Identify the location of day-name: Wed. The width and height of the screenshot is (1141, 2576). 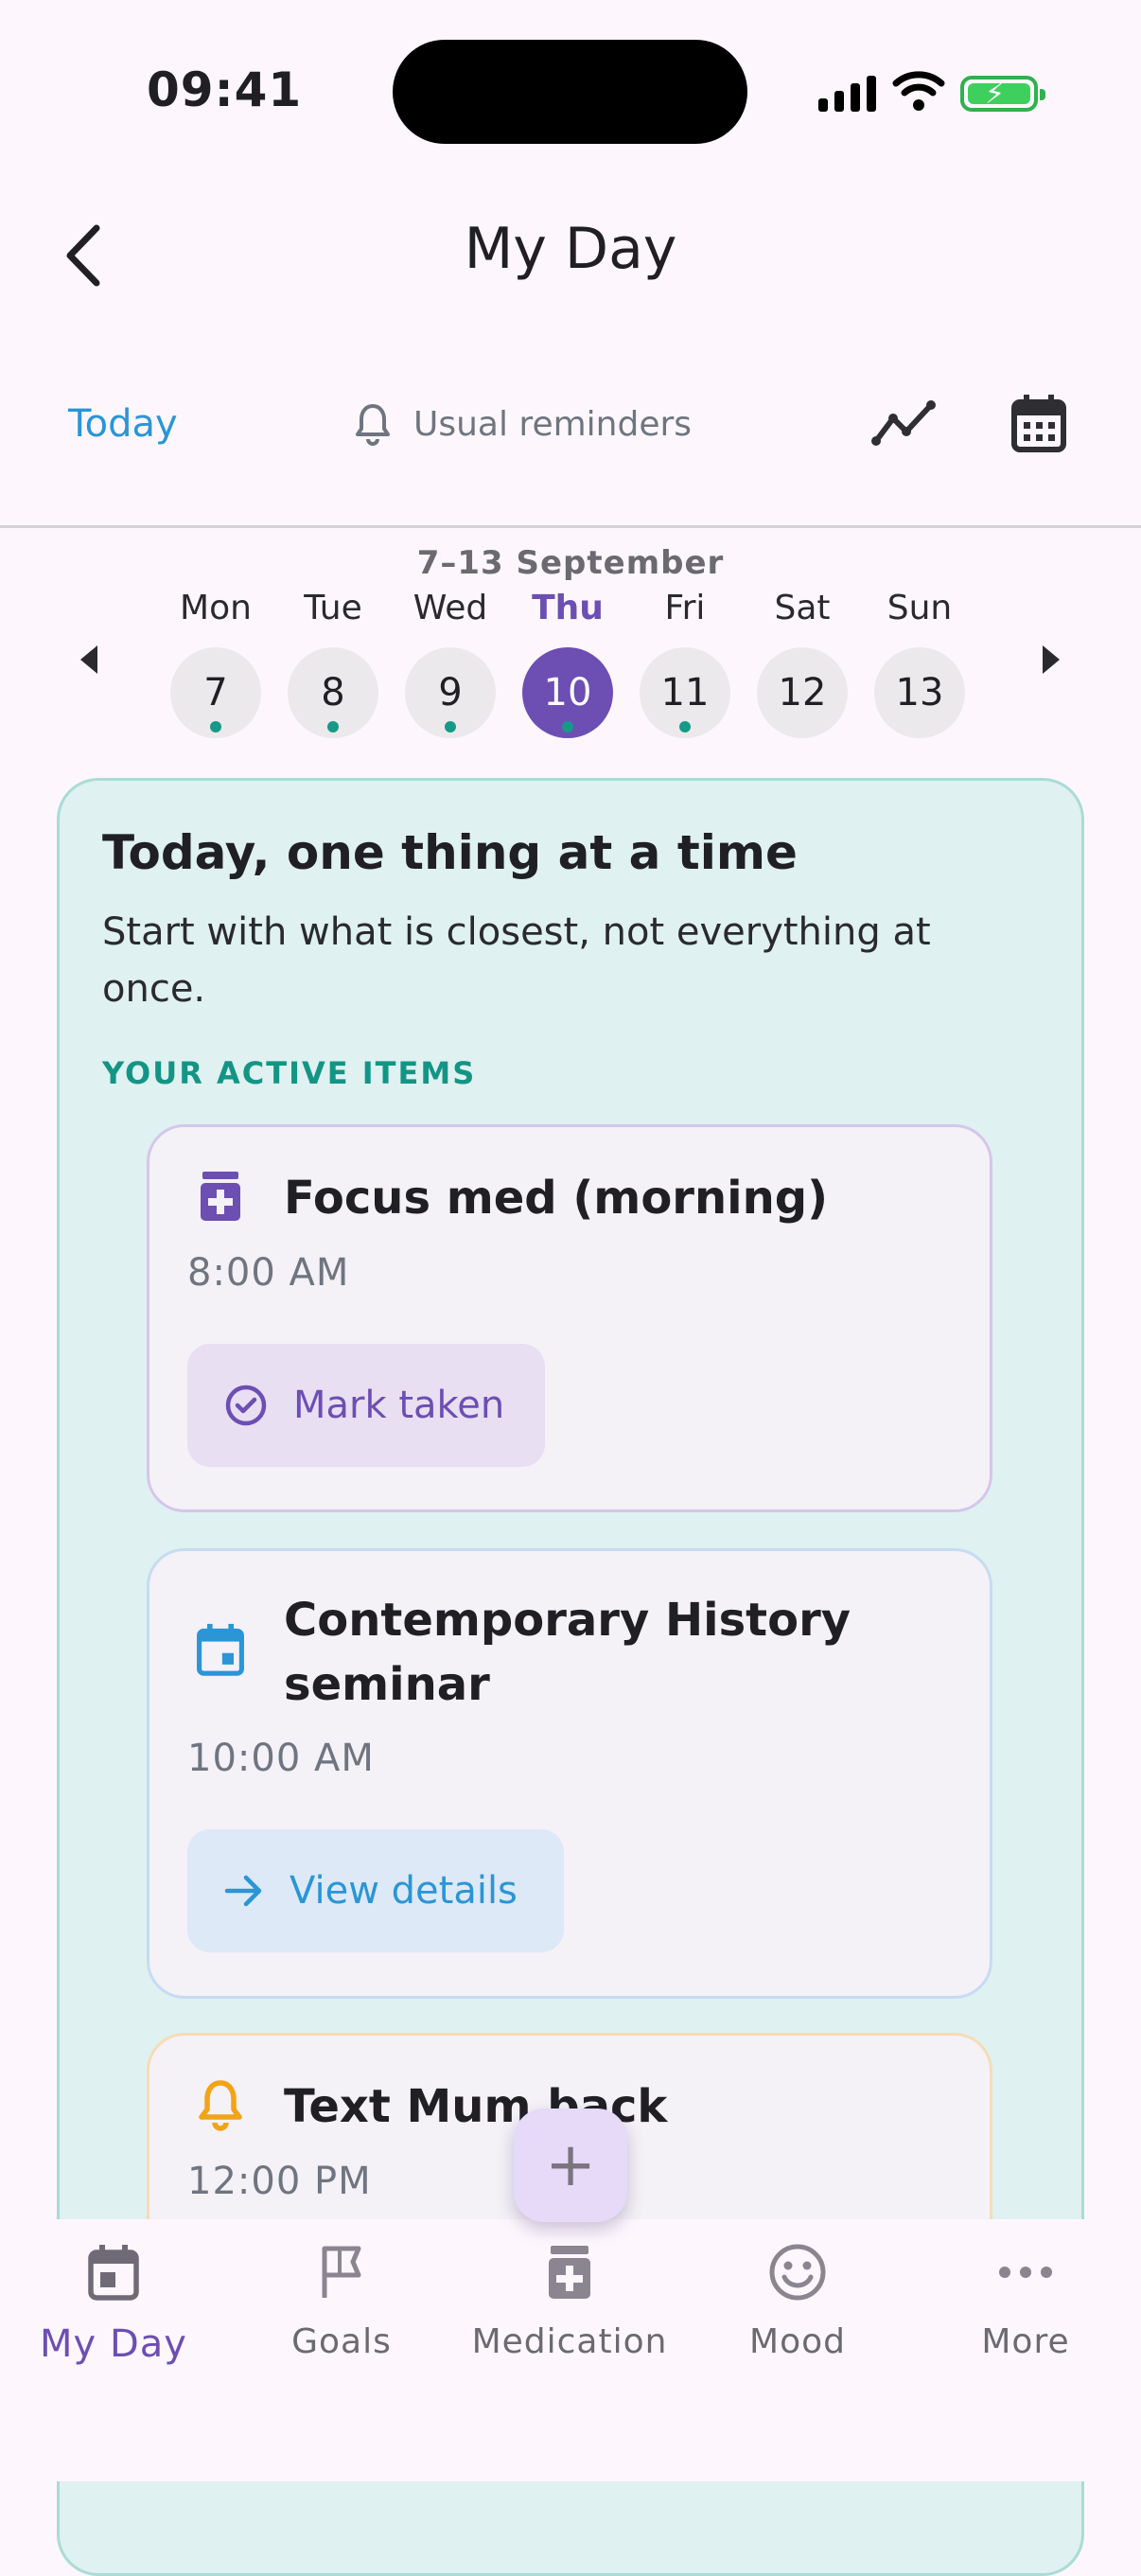
(450, 608).